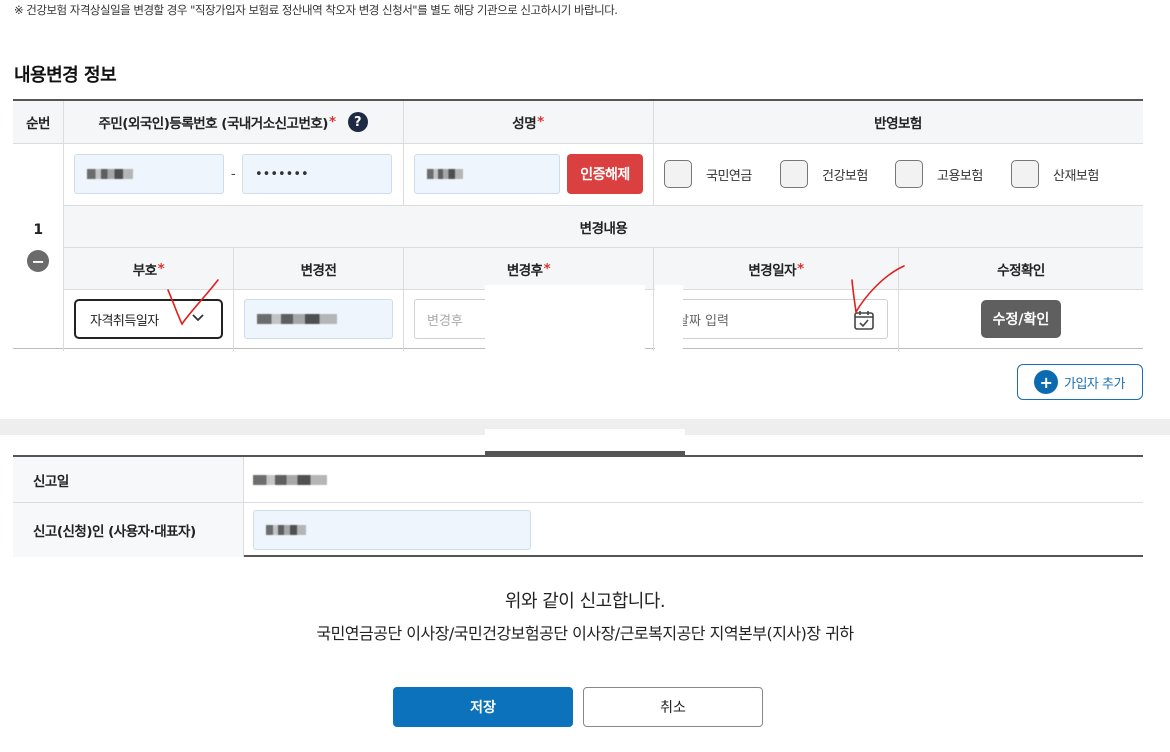 This screenshot has height=752, width=1170. I want to click on header-seq: 순번, so click(38, 122).